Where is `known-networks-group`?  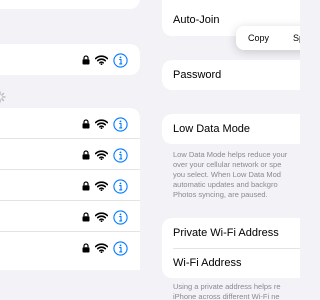
known-networks-group is located at coordinates (70, 59).